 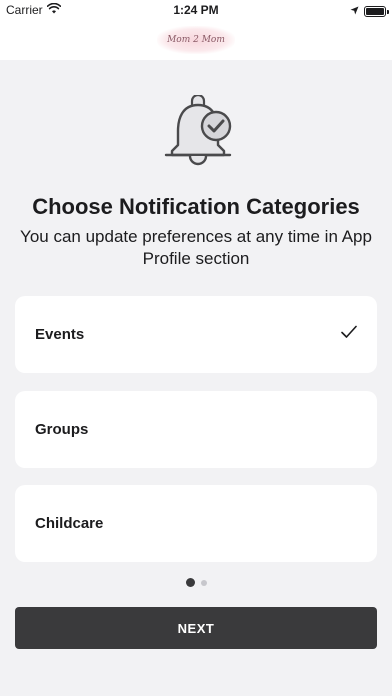 What do you see at coordinates (196, 523) in the screenshot?
I see `category-card-childcare: Childcare` at bounding box center [196, 523].